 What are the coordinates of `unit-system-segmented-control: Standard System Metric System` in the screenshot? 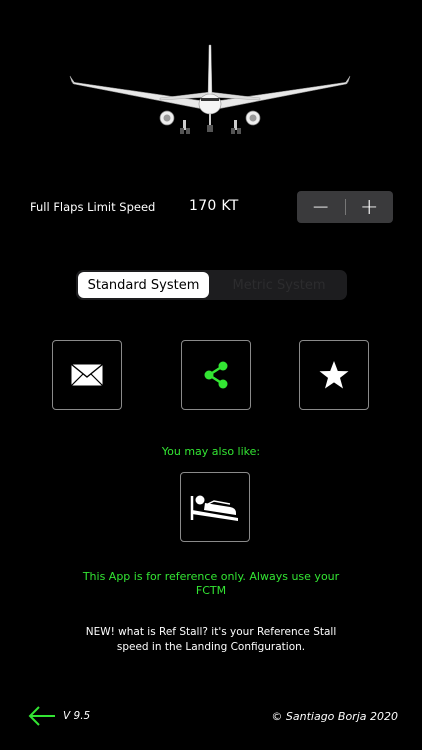 It's located at (211, 285).